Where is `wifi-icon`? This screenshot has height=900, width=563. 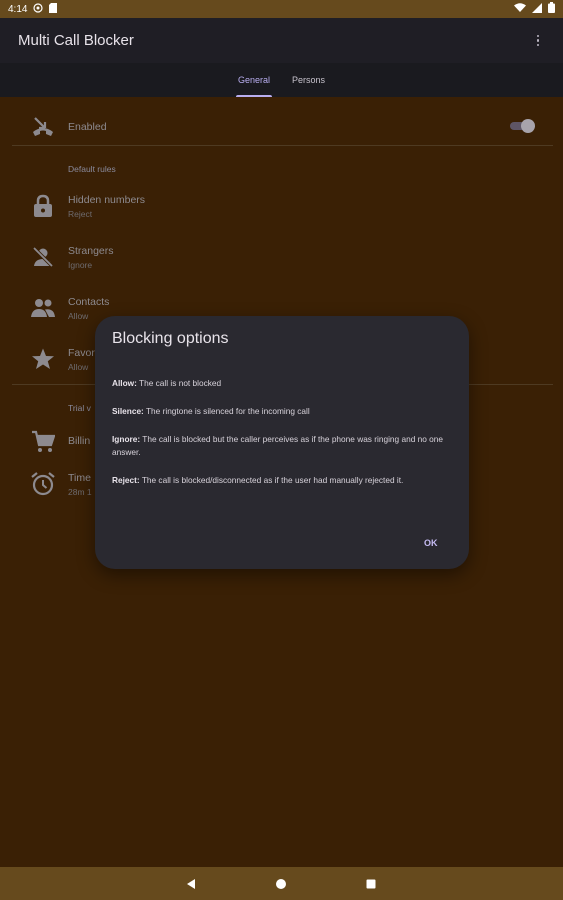
wifi-icon is located at coordinates (520, 9).